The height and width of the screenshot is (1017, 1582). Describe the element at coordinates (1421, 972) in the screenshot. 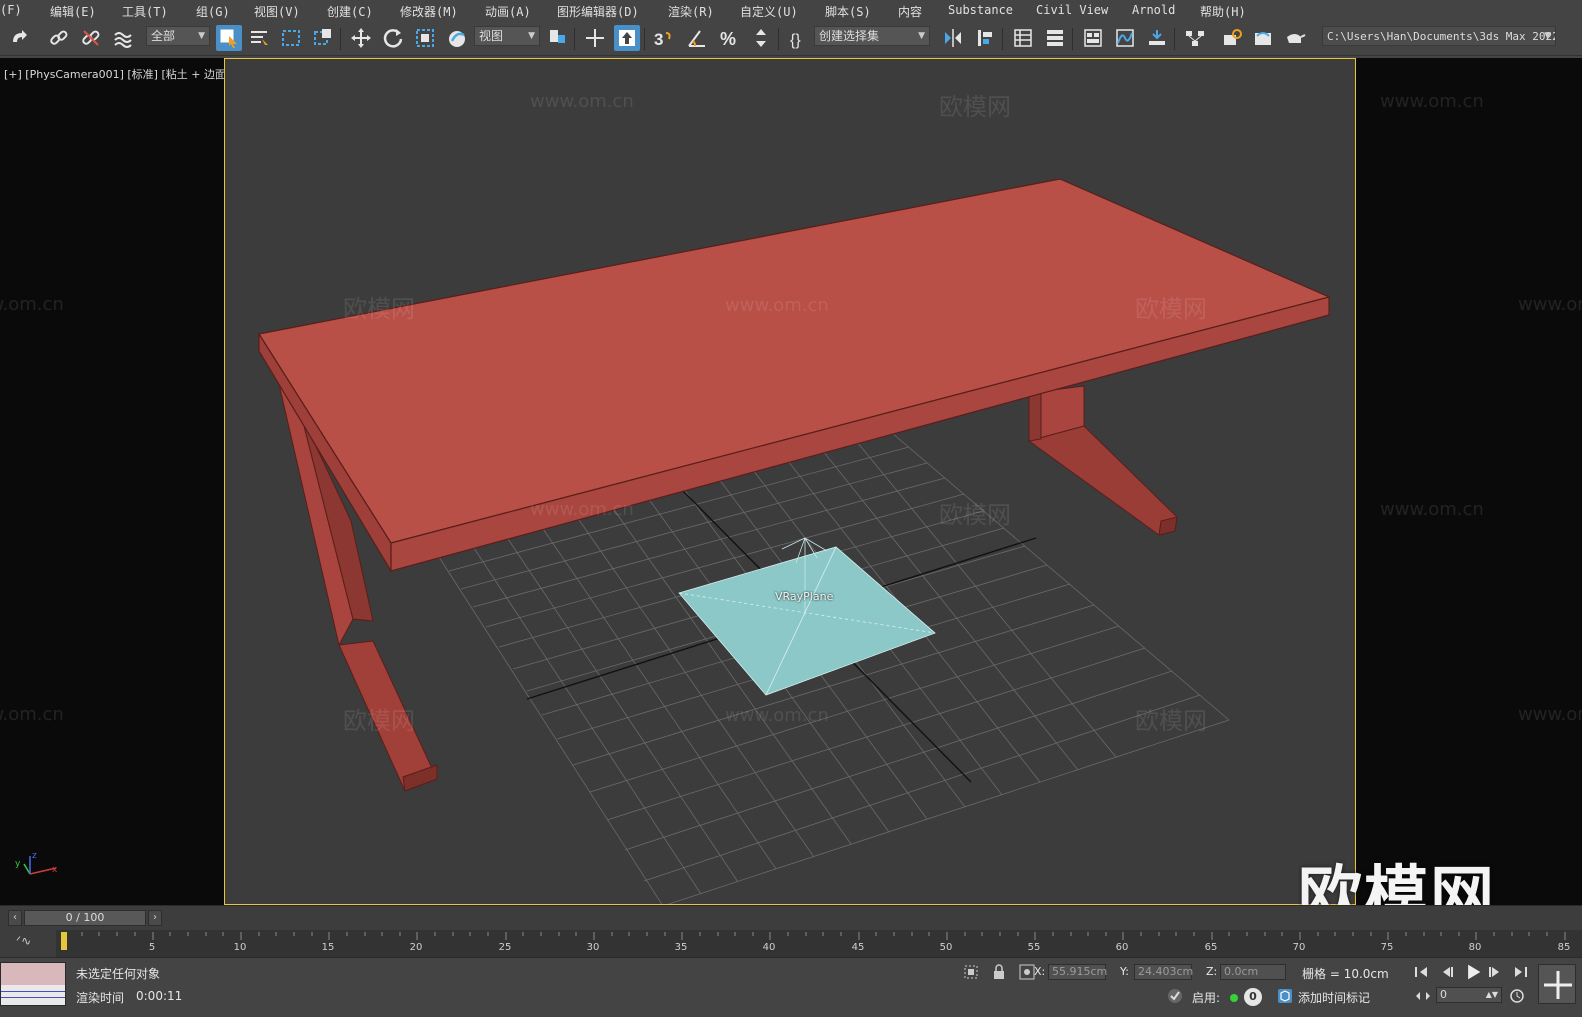

I see `go-to-start-icon` at that location.